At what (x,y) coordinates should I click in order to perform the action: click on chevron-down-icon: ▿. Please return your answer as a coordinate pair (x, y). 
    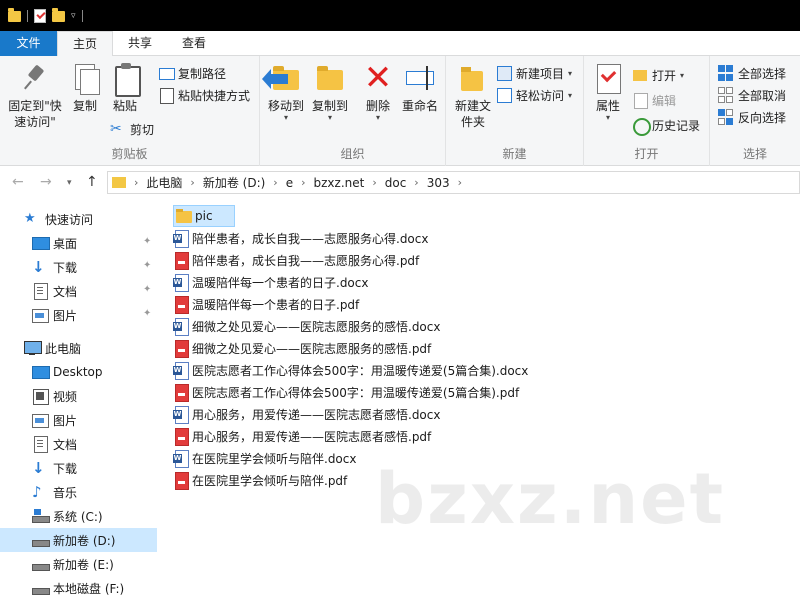
    Looking at the image, I should click on (73, 16).